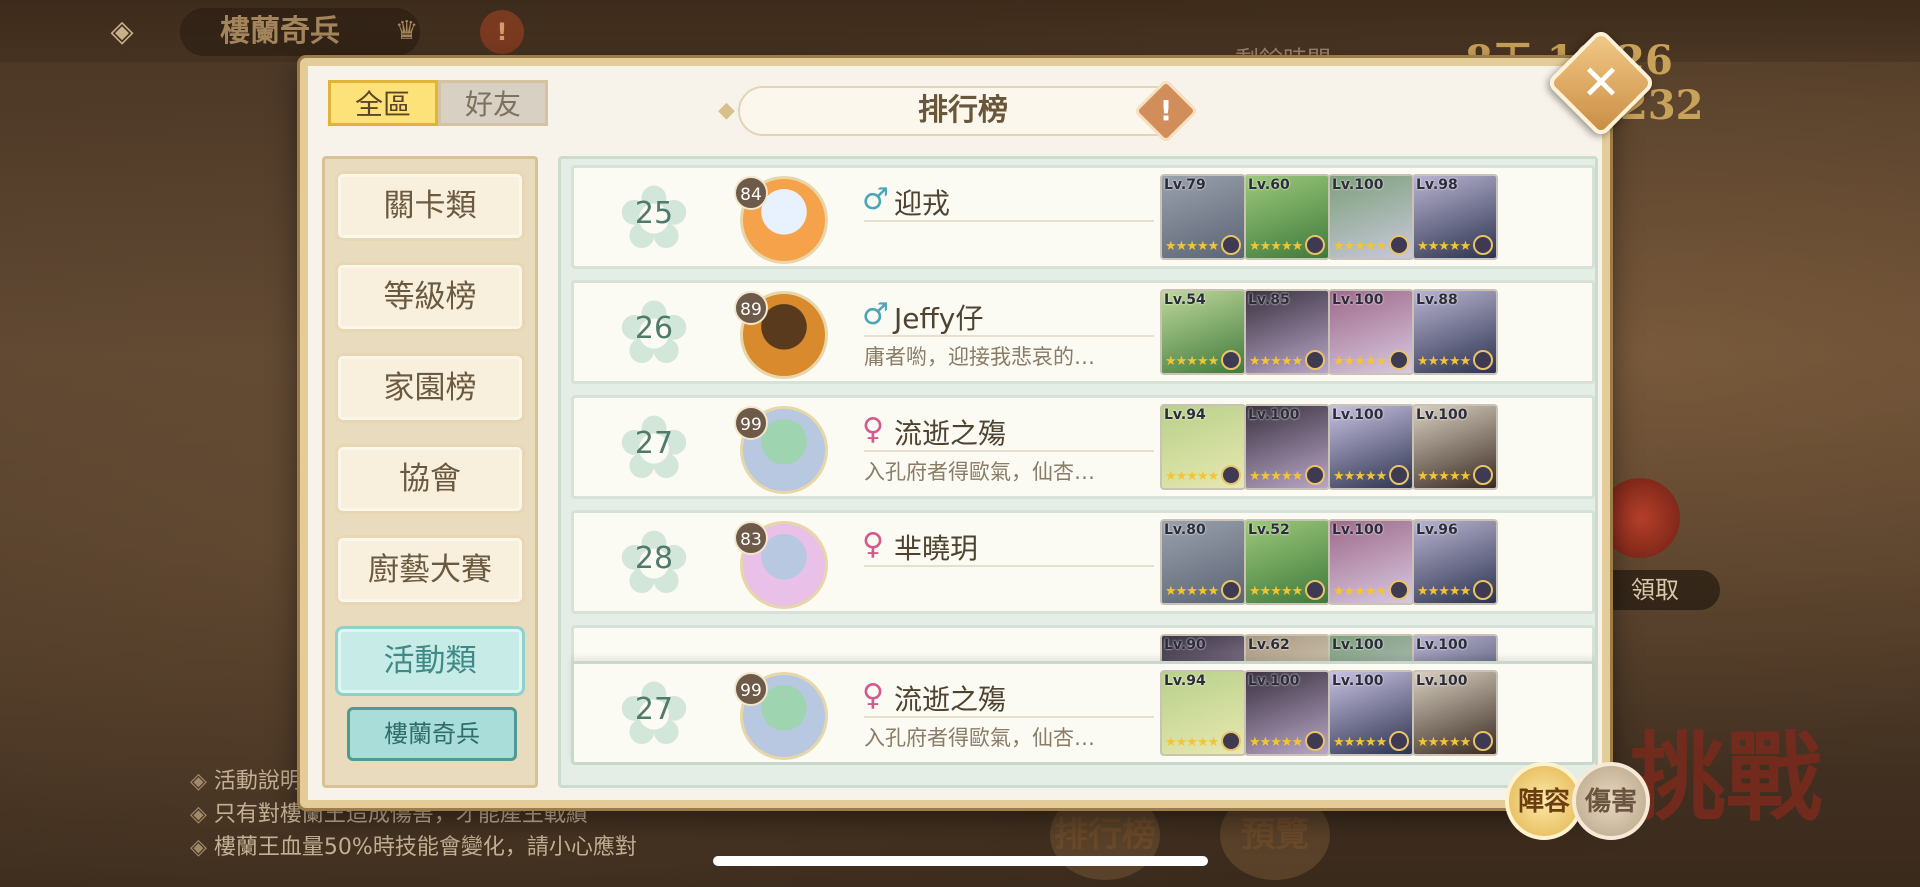 This screenshot has width=1920, height=887. Describe the element at coordinates (1203, 562) in the screenshot. I see `hero-card: Lv.80 ★★★★★` at that location.